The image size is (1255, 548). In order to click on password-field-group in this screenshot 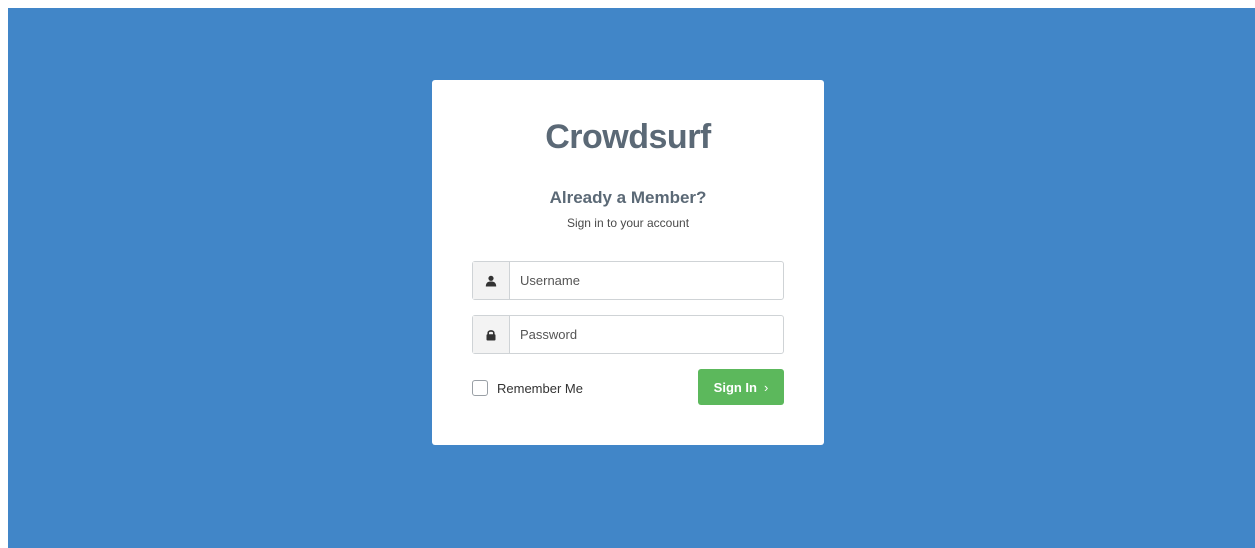, I will do `click(628, 334)`.